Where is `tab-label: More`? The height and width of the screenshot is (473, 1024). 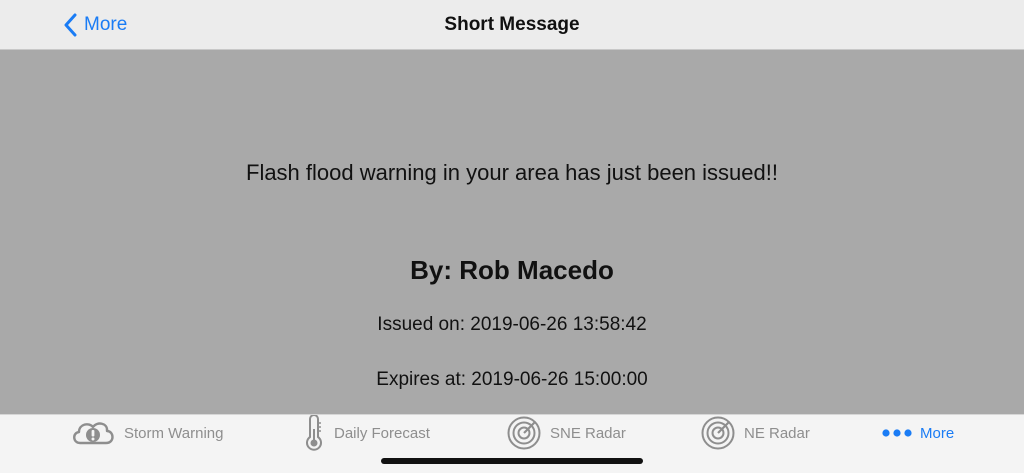 tab-label: More is located at coordinates (937, 433).